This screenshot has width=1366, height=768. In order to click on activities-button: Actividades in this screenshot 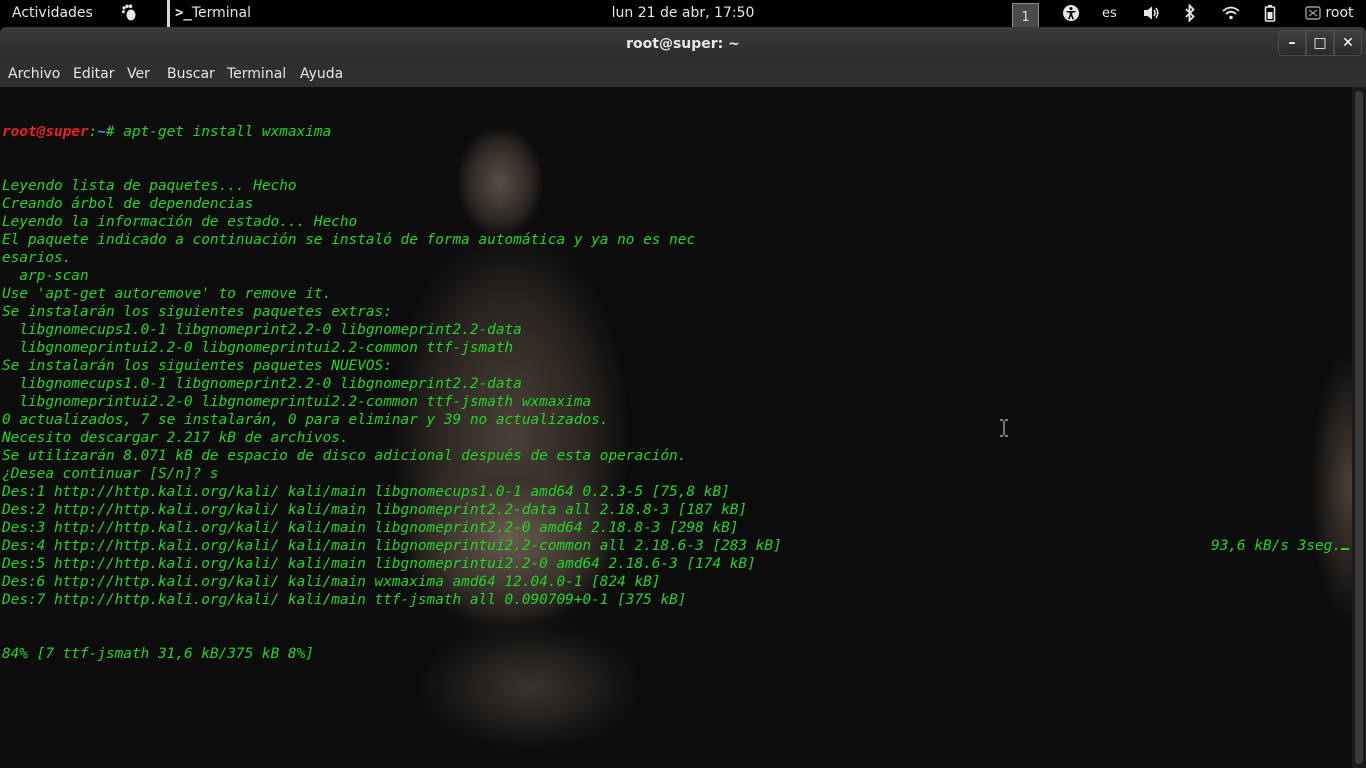, I will do `click(52, 13)`.